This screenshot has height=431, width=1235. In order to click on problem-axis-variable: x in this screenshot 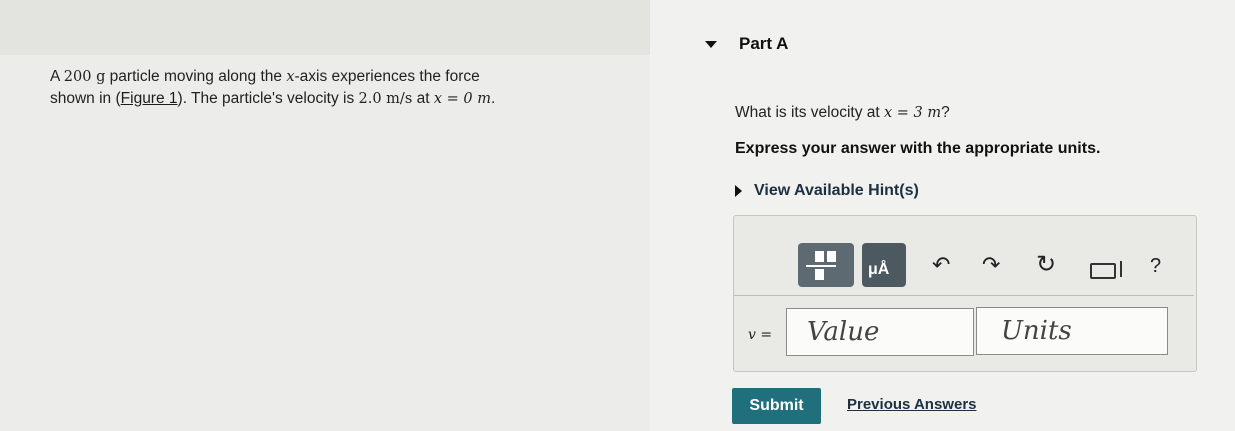, I will do `click(290, 77)`.